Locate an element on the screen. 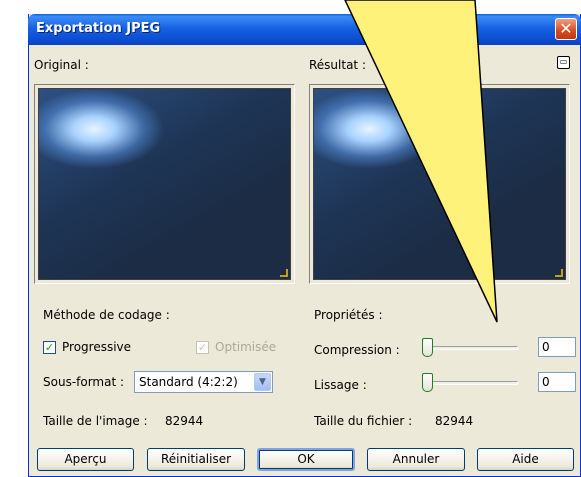 Image resolution: width=581 pixels, height=477 pixels. subformat-select: Standard (4:2:2) ▼ is located at coordinates (203, 382).